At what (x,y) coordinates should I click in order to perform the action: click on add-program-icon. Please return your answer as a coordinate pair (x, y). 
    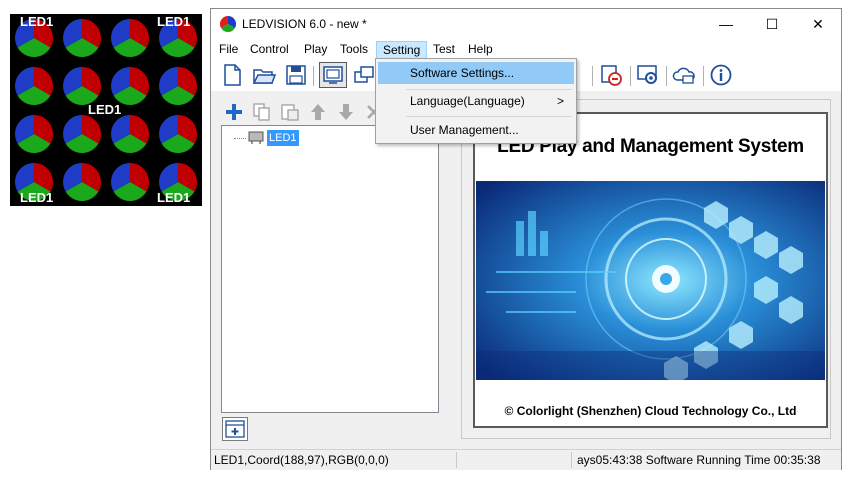
    Looking at the image, I should click on (235, 429).